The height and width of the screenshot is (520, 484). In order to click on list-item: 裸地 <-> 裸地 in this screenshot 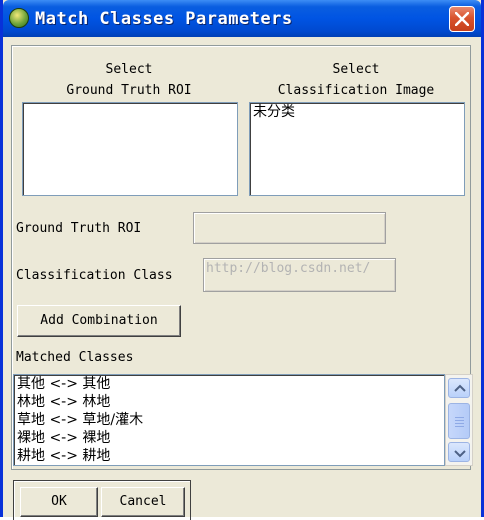, I will do `click(229, 438)`.